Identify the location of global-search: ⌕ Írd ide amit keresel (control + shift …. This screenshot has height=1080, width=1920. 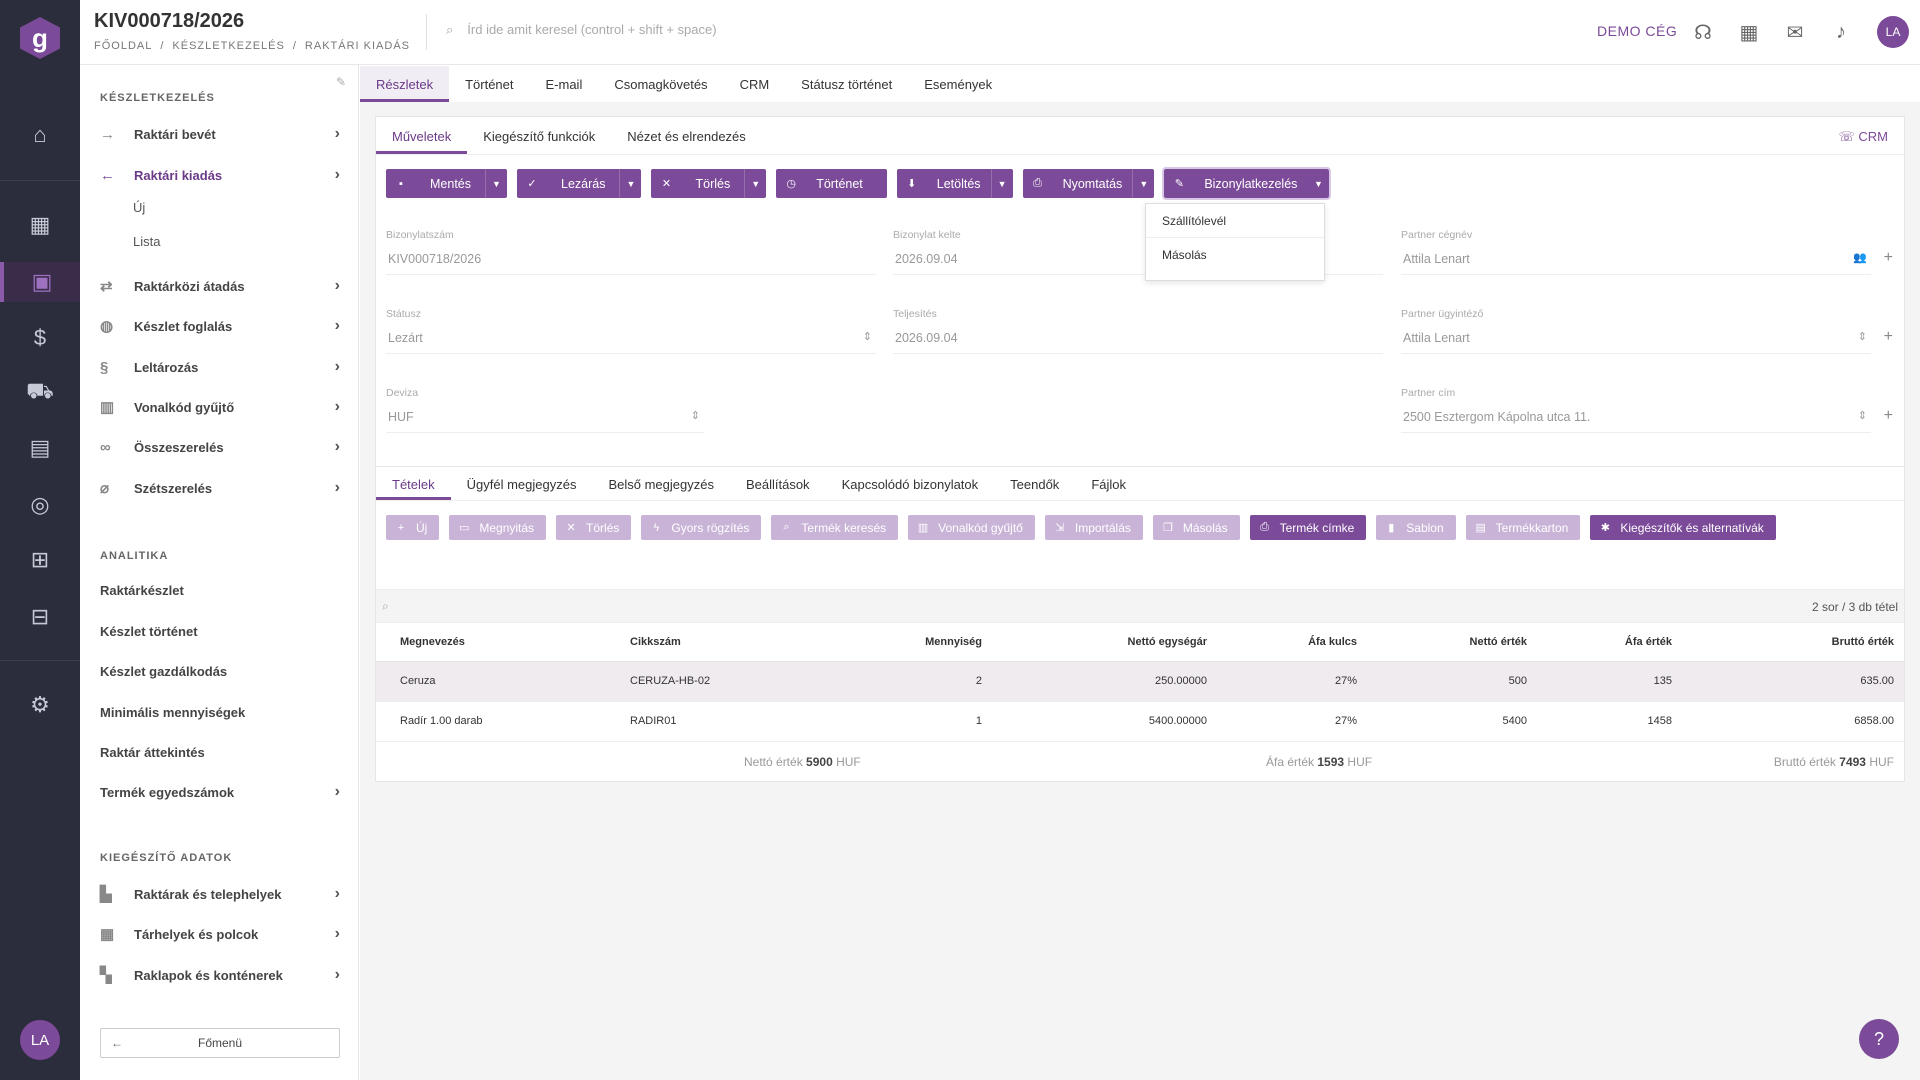
(581, 30).